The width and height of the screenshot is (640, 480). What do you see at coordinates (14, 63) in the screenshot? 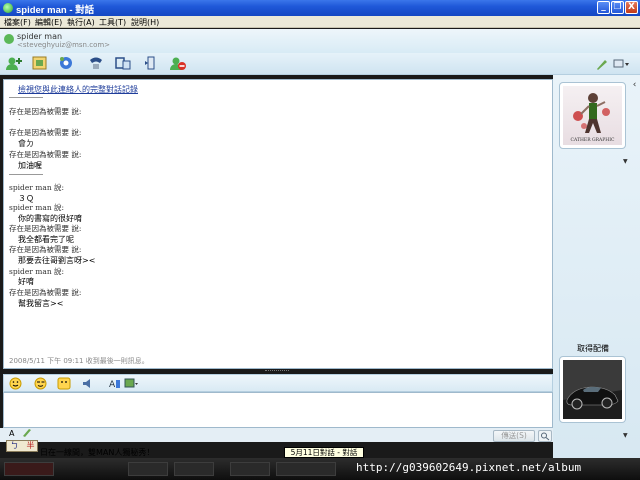
I see `invite-icon` at bounding box center [14, 63].